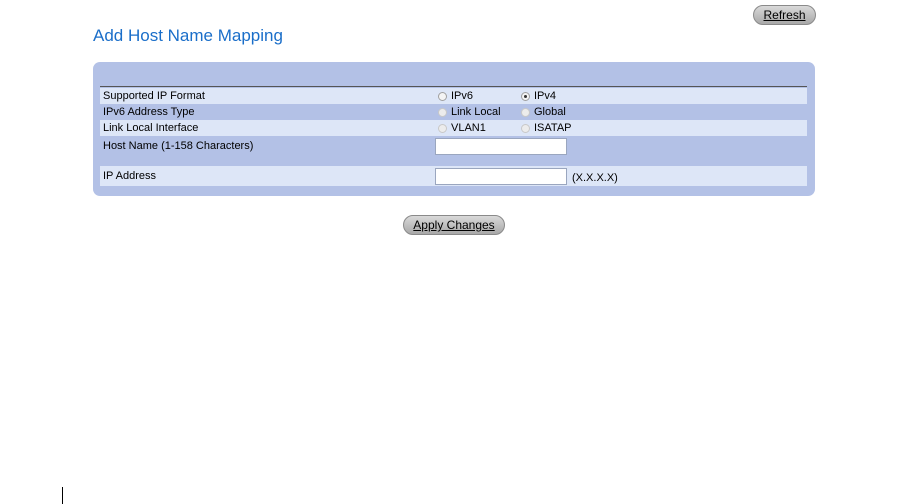  What do you see at coordinates (462, 96) in the screenshot?
I see `radio-ipv6-label: IPv6` at bounding box center [462, 96].